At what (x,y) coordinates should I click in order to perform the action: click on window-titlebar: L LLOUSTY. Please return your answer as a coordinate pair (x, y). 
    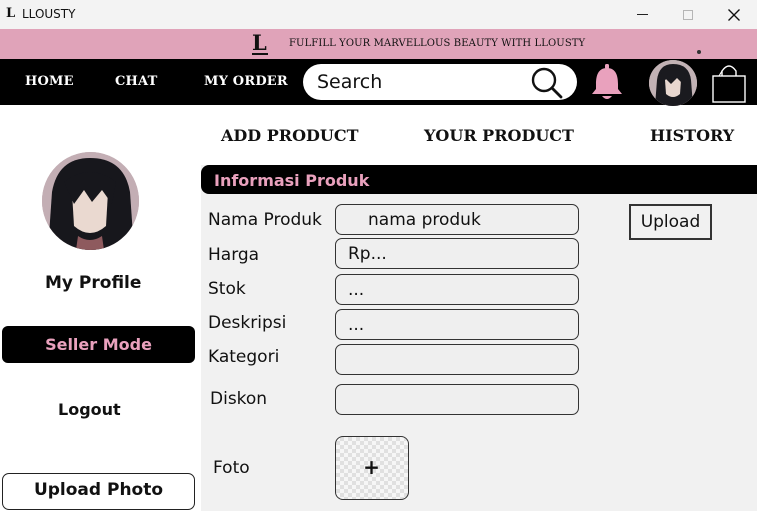
    Looking at the image, I should click on (378, 14).